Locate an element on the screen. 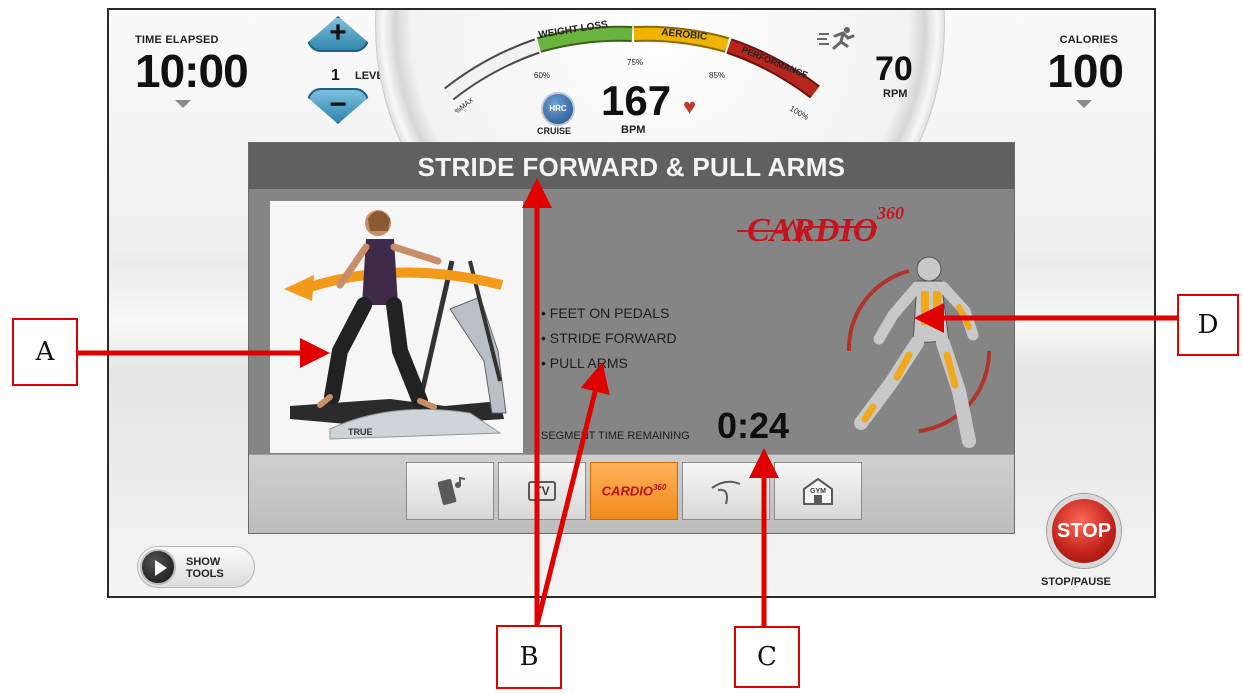 The image size is (1243, 693). tick-100: 100% is located at coordinates (799, 113).